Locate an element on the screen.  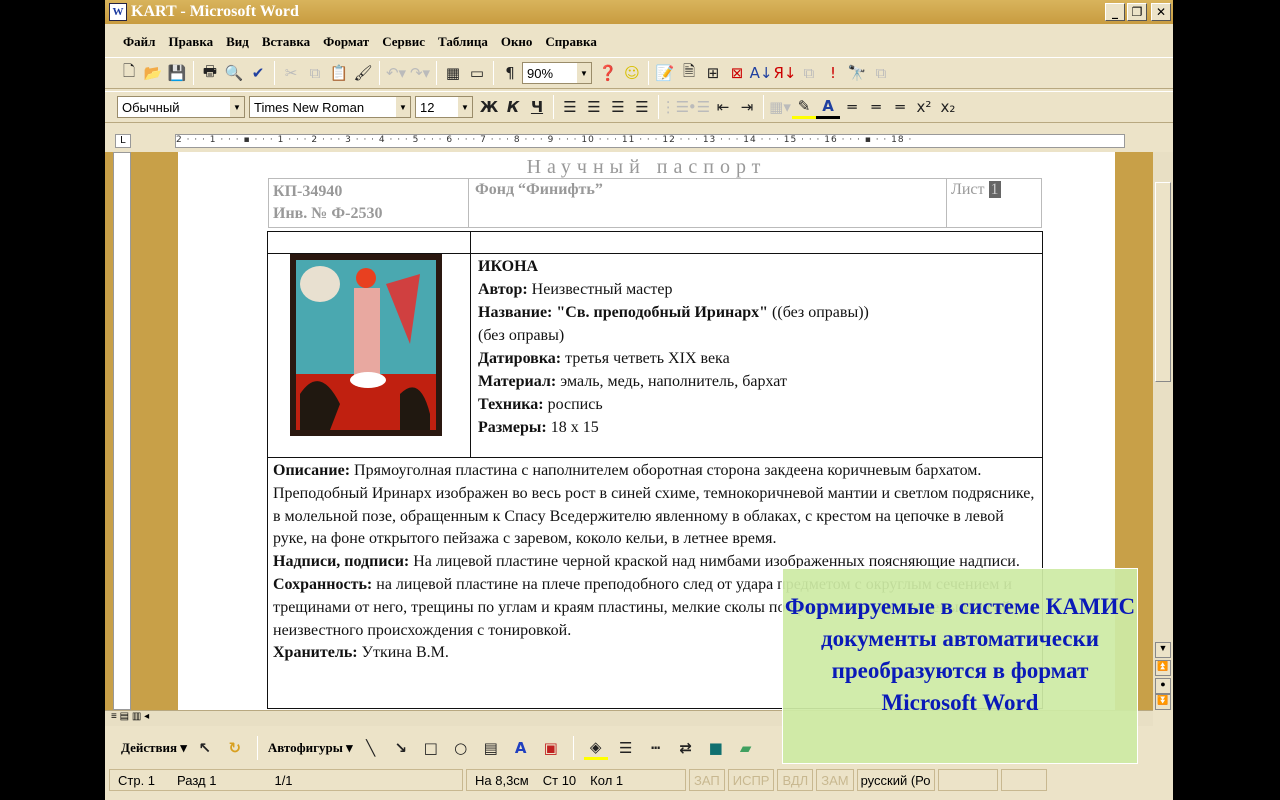
copy-icon: ⧉ is located at coordinates (315, 73).